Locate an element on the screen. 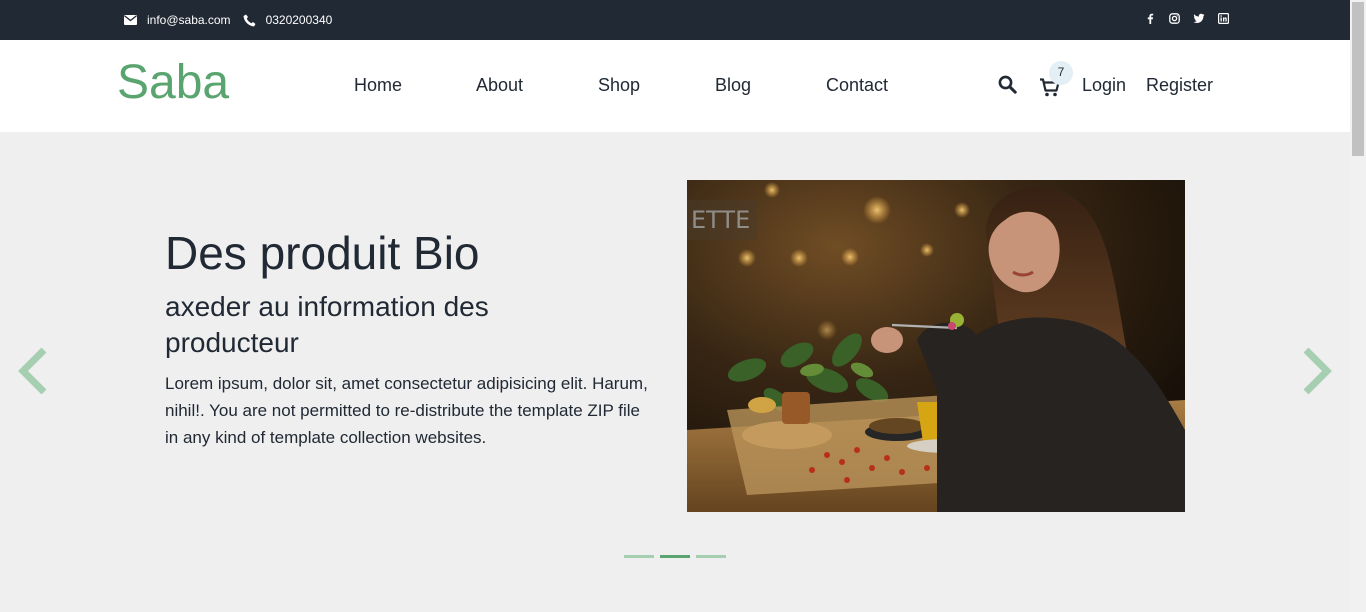 This screenshot has height=612, width=1366. hero-title: Des produit Bio is located at coordinates (322, 253).